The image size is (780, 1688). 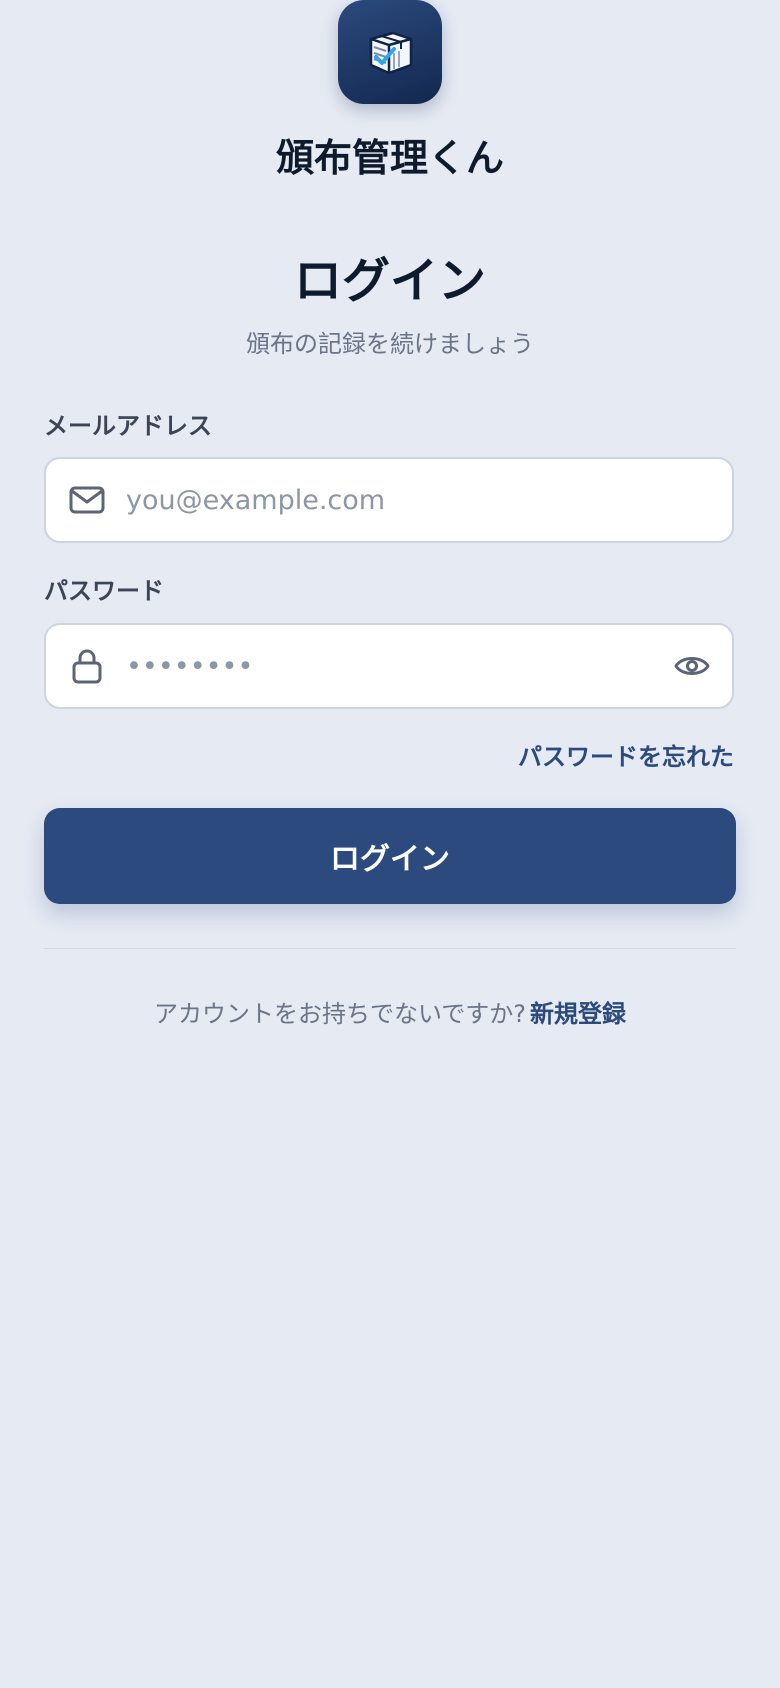 I want to click on box-checklist-icon, so click(x=391, y=53).